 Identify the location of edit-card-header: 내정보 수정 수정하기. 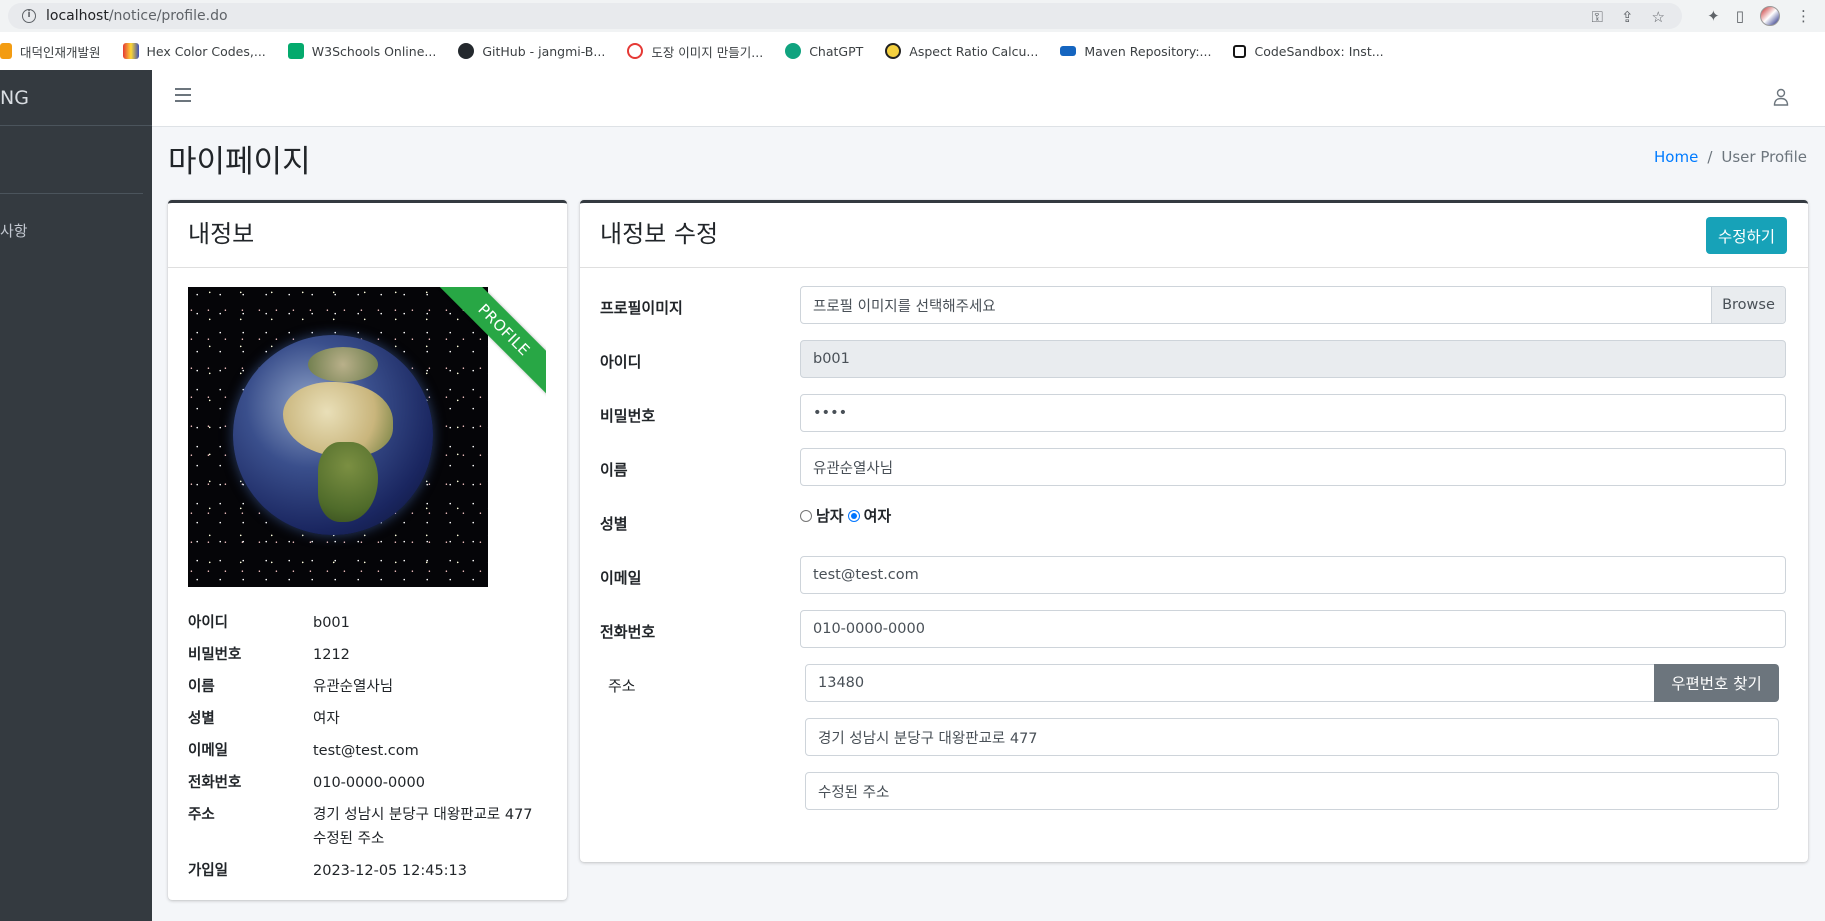
(1194, 235).